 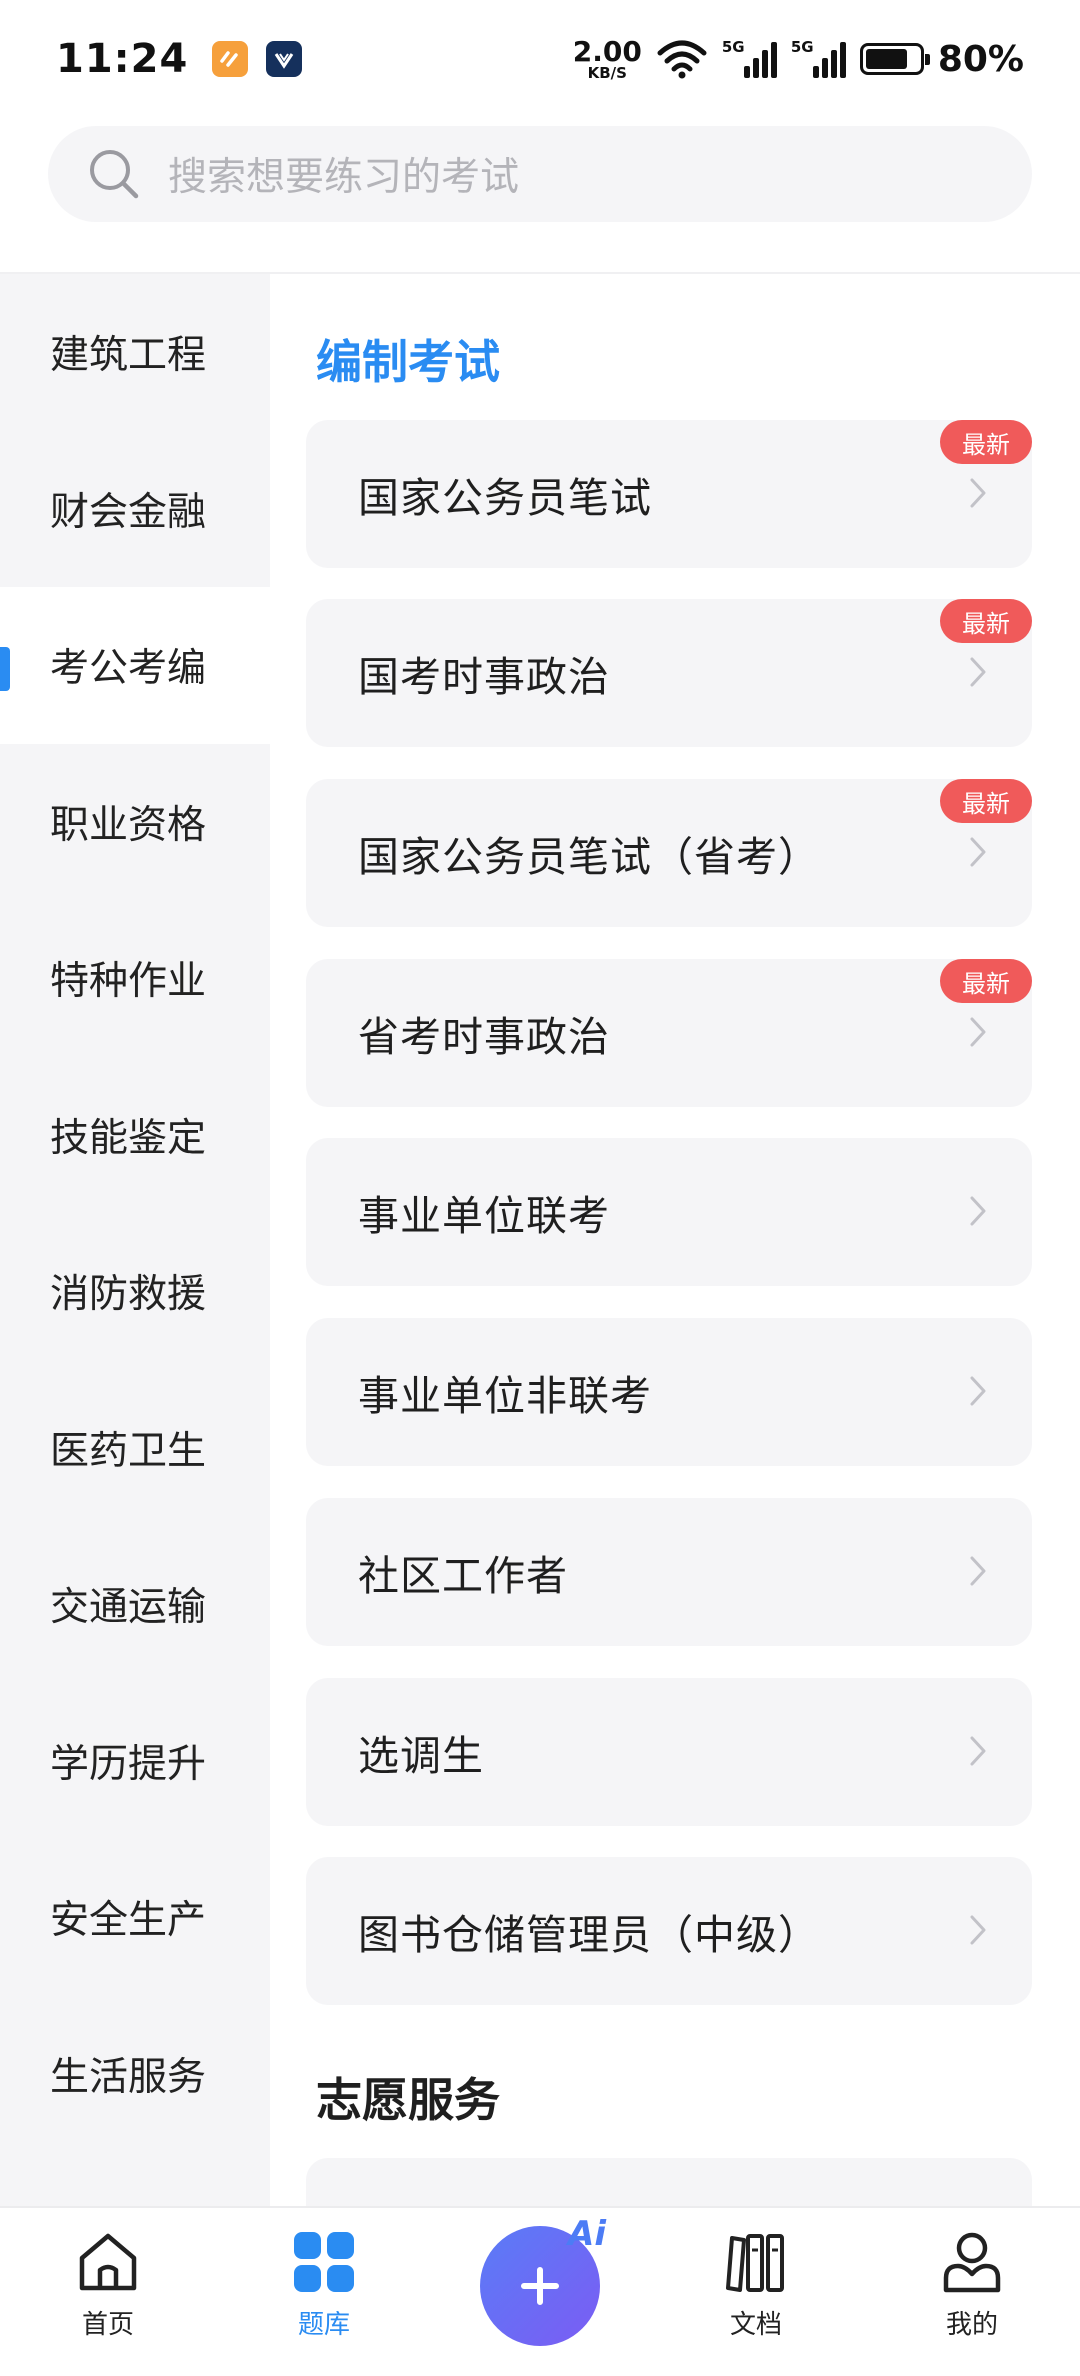 What do you see at coordinates (128, 356) in the screenshot?
I see `sidebar-item-label: 建筑工程` at bounding box center [128, 356].